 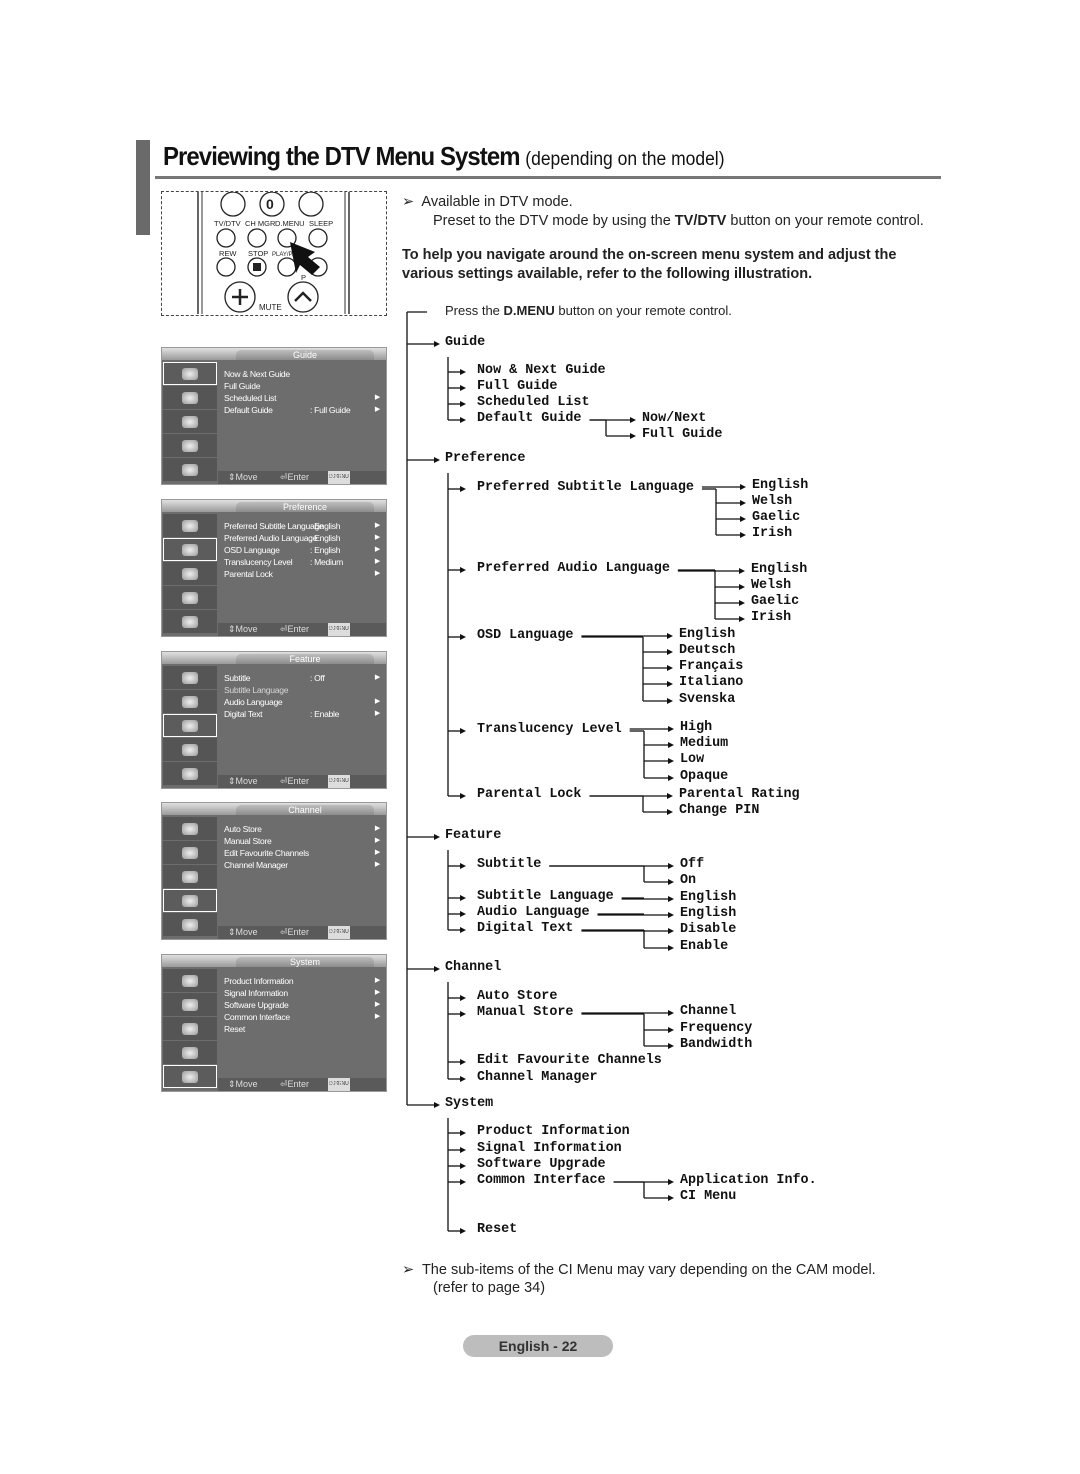 What do you see at coordinates (692, 759) in the screenshot?
I see `tree-option: Low` at bounding box center [692, 759].